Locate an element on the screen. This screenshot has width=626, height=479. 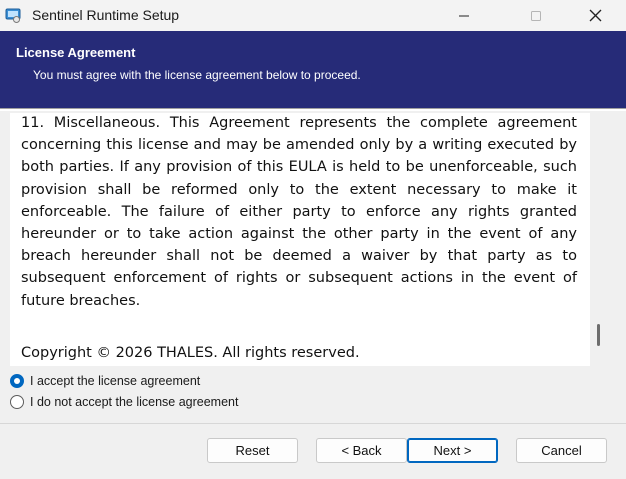
maximize-button is located at coordinates (536, 15).